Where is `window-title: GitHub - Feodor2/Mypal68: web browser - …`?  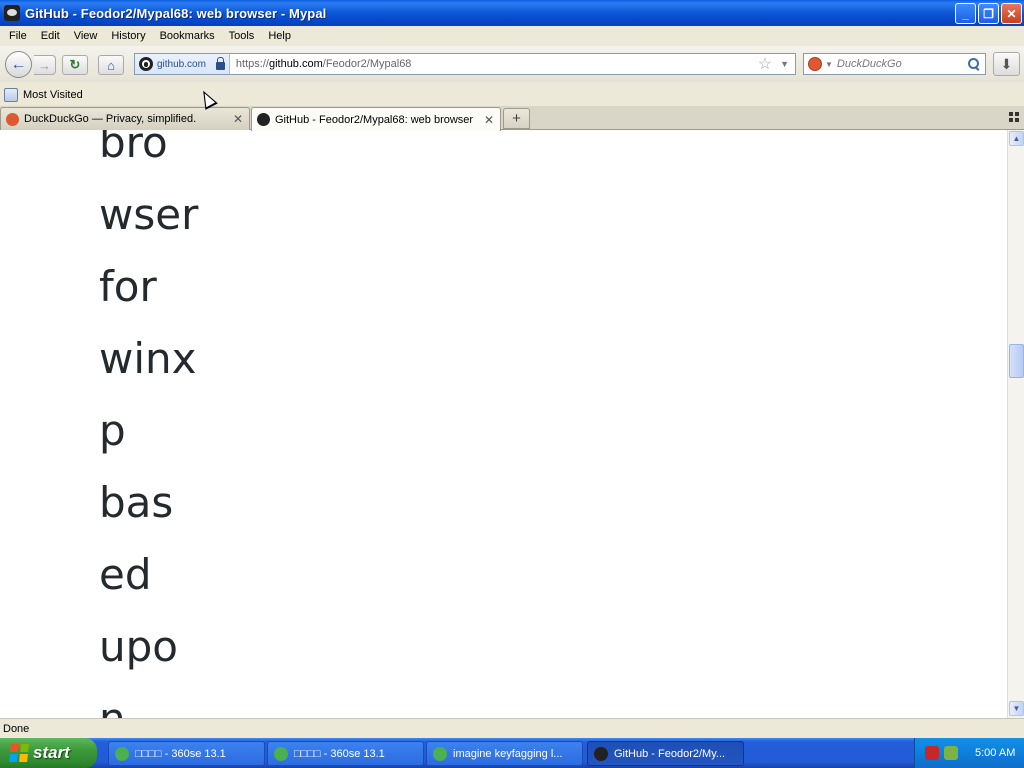 window-title: GitHub - Feodor2/Mypal68: web browser - … is located at coordinates (176, 13).